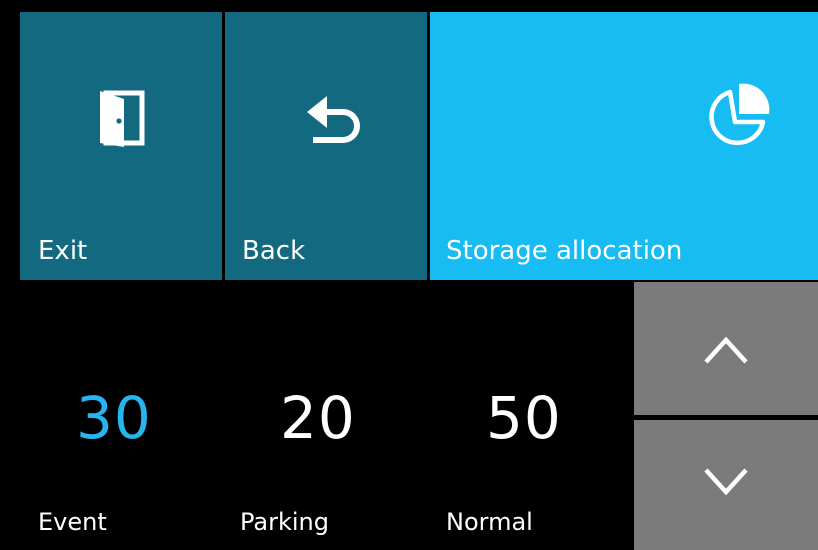  Describe the element at coordinates (524, 418) in the screenshot. I see `normal-value: 50` at that location.